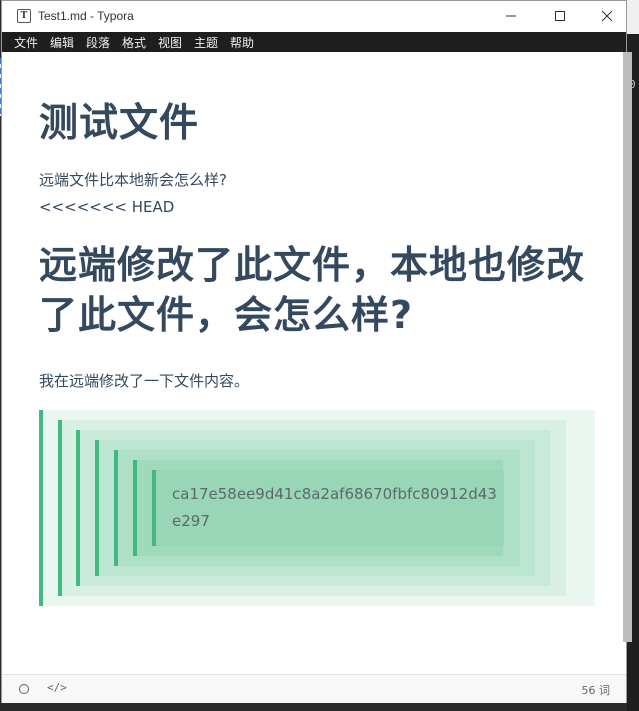 Image resolution: width=639 pixels, height=711 pixels. What do you see at coordinates (314, 688) in the screenshot?
I see `status-bar: </> 56 词` at bounding box center [314, 688].